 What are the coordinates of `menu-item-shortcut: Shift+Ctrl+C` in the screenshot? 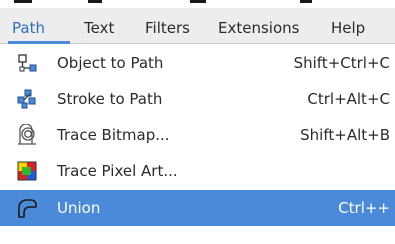 It's located at (341, 63).